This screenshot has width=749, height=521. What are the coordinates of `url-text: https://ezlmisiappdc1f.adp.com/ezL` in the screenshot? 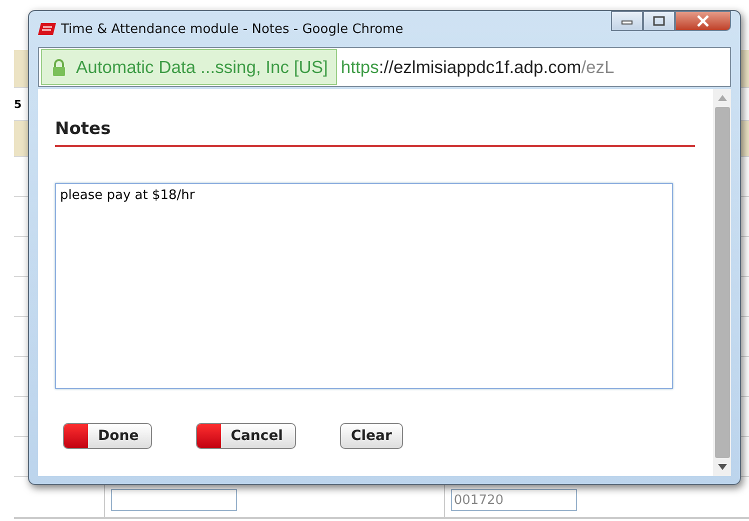 It's located at (477, 67).